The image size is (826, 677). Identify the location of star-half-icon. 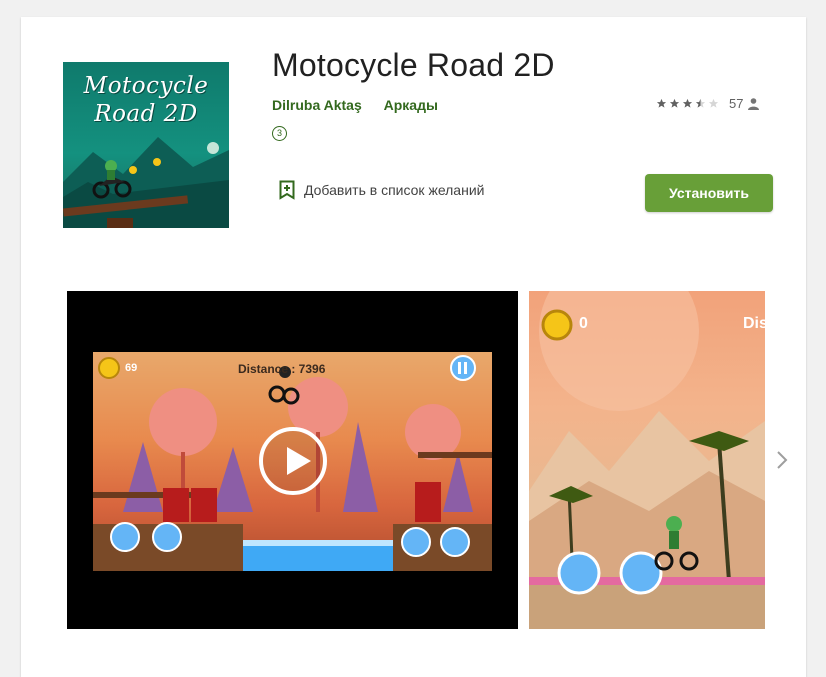
(700, 103).